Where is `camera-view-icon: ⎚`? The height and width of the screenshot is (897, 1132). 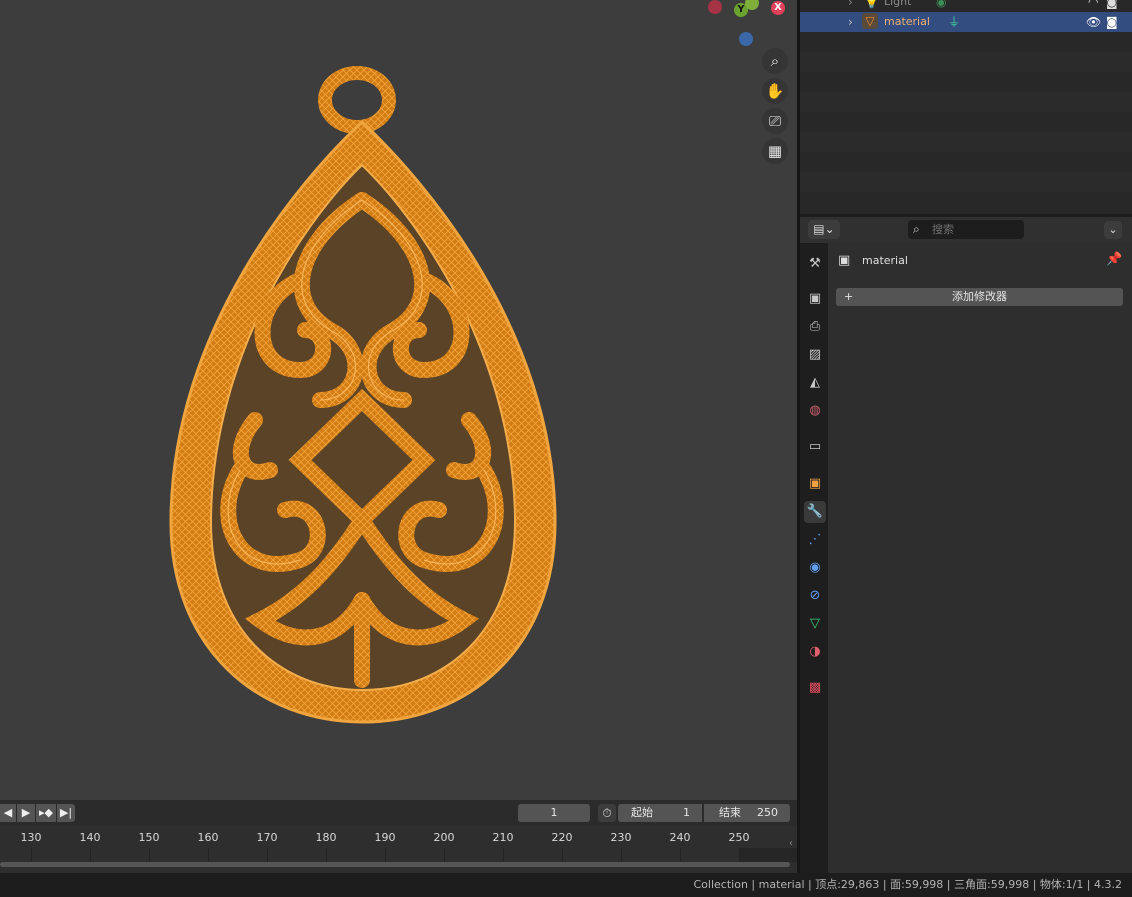
camera-view-icon: ⎚ is located at coordinates (775, 121).